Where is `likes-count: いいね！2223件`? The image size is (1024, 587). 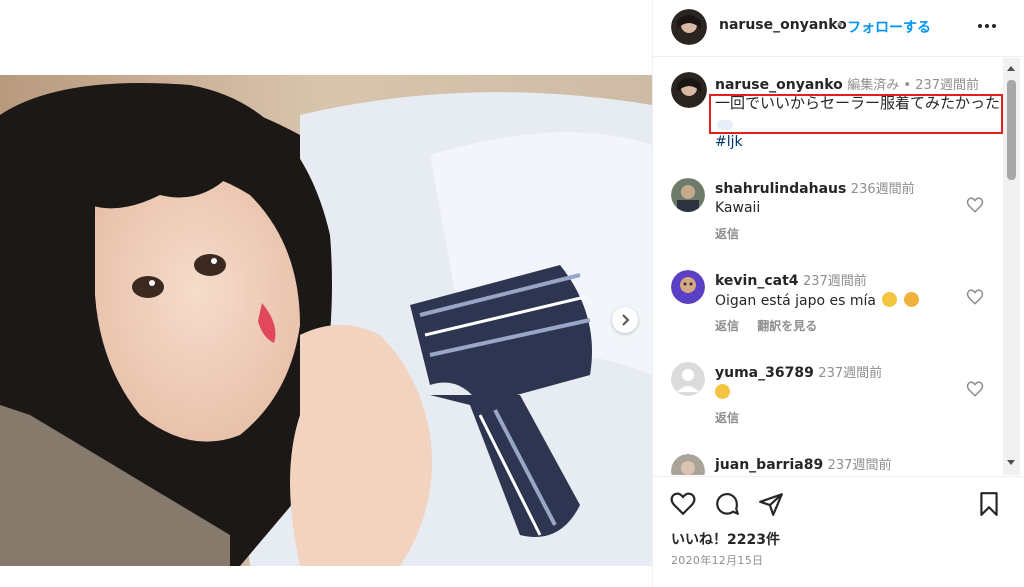 likes-count: いいね！2223件 is located at coordinates (725, 539).